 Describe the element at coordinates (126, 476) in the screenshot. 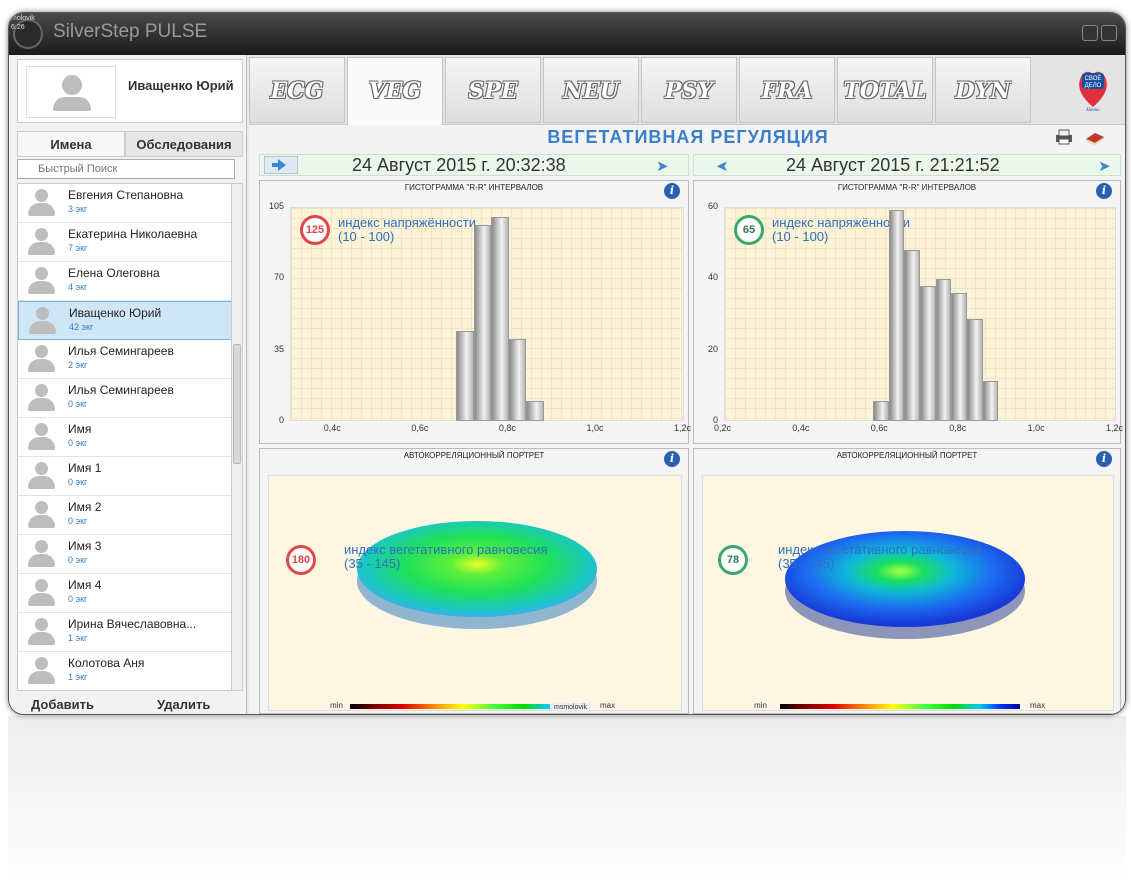

I see `patient-list-item: Имя 1 0 экг` at that location.